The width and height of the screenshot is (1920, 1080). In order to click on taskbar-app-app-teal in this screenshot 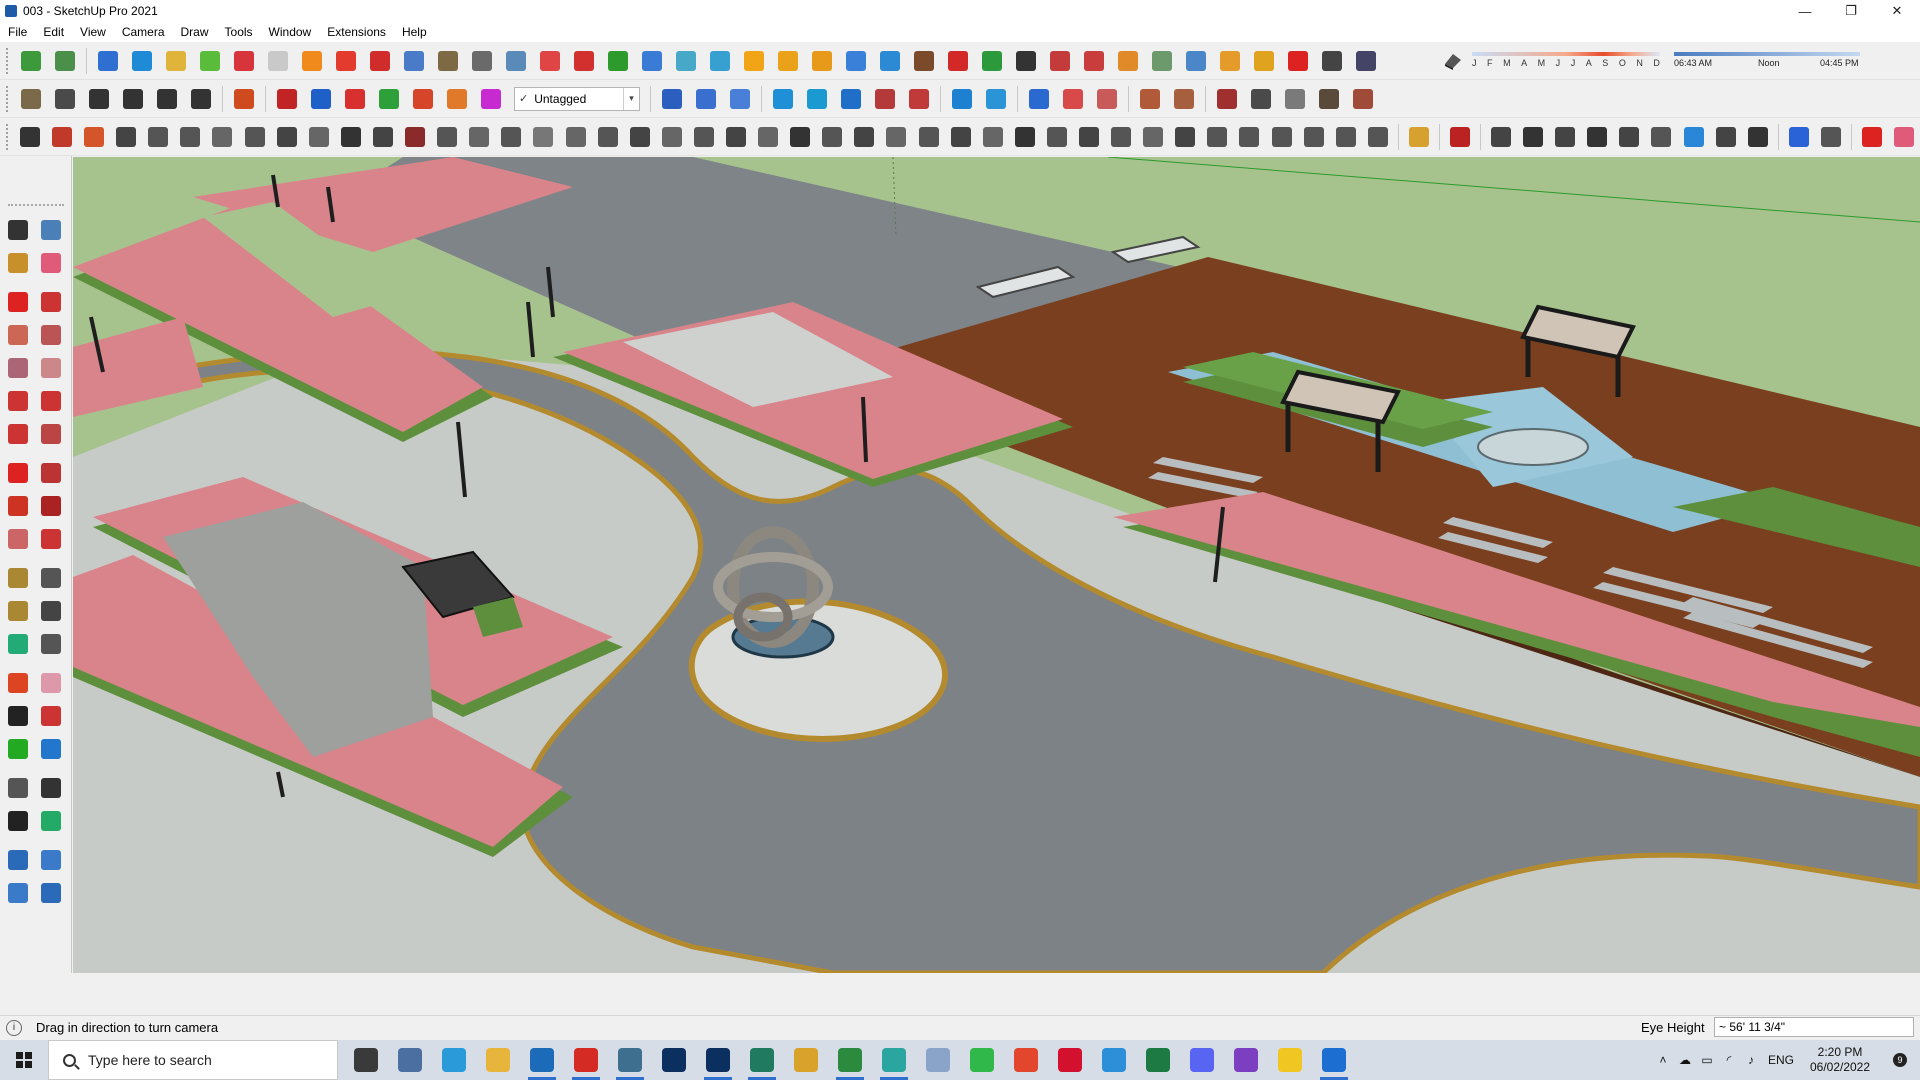, I will do `click(894, 1060)`.